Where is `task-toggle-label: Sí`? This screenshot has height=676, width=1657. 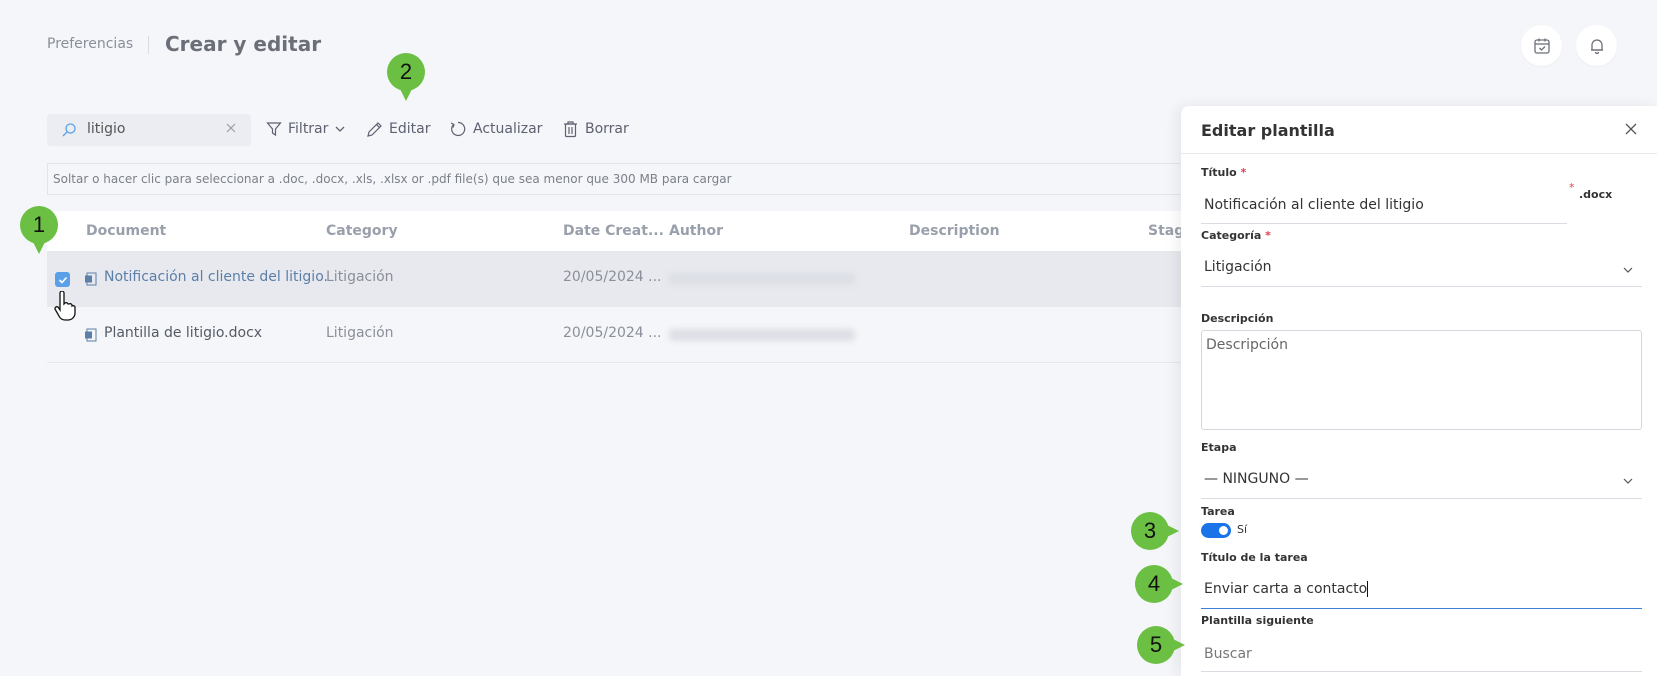 task-toggle-label: Sí is located at coordinates (1242, 529).